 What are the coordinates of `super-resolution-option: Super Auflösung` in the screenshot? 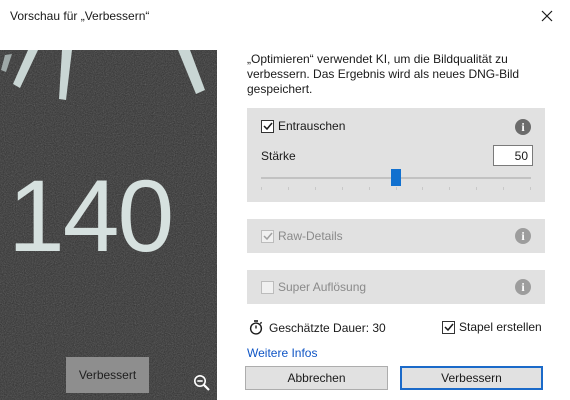 It's located at (313, 287).